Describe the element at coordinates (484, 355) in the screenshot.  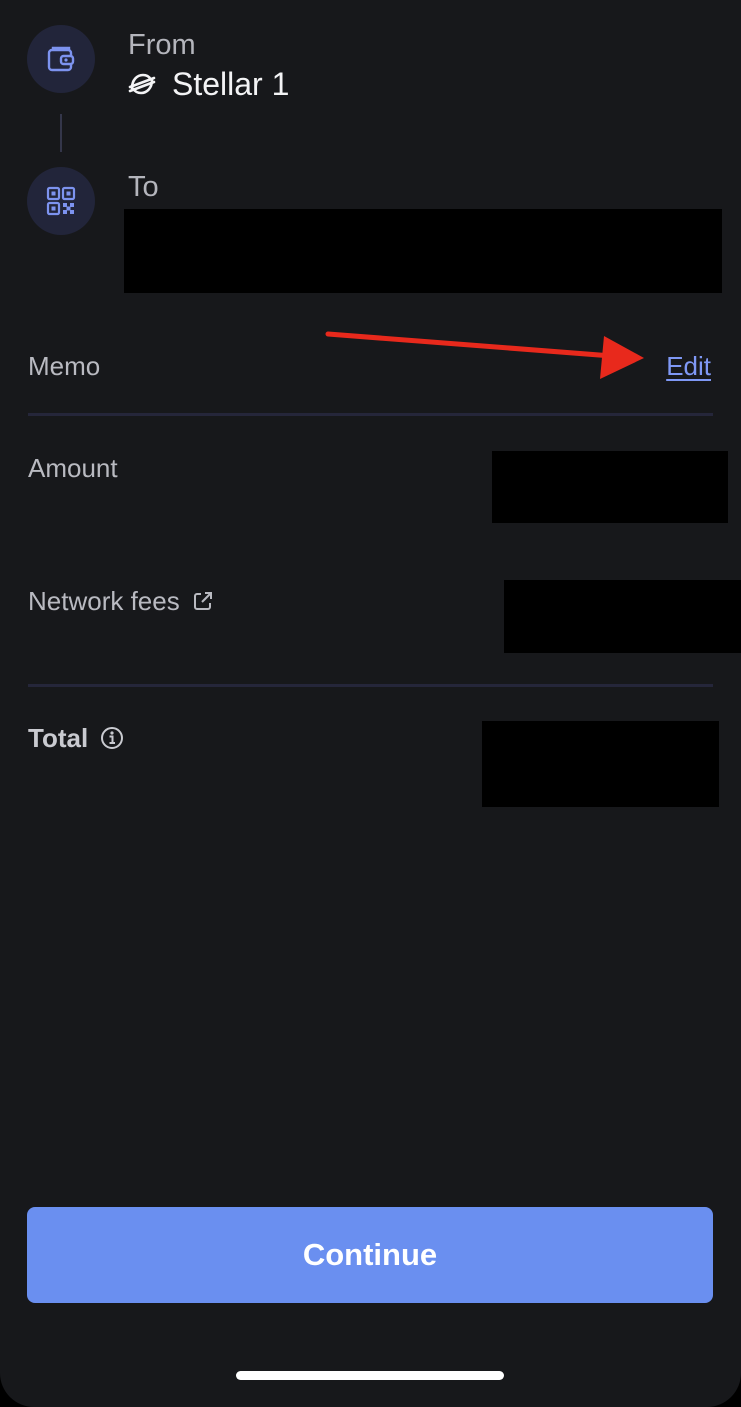
I see `annotation-arrow-icon` at that location.